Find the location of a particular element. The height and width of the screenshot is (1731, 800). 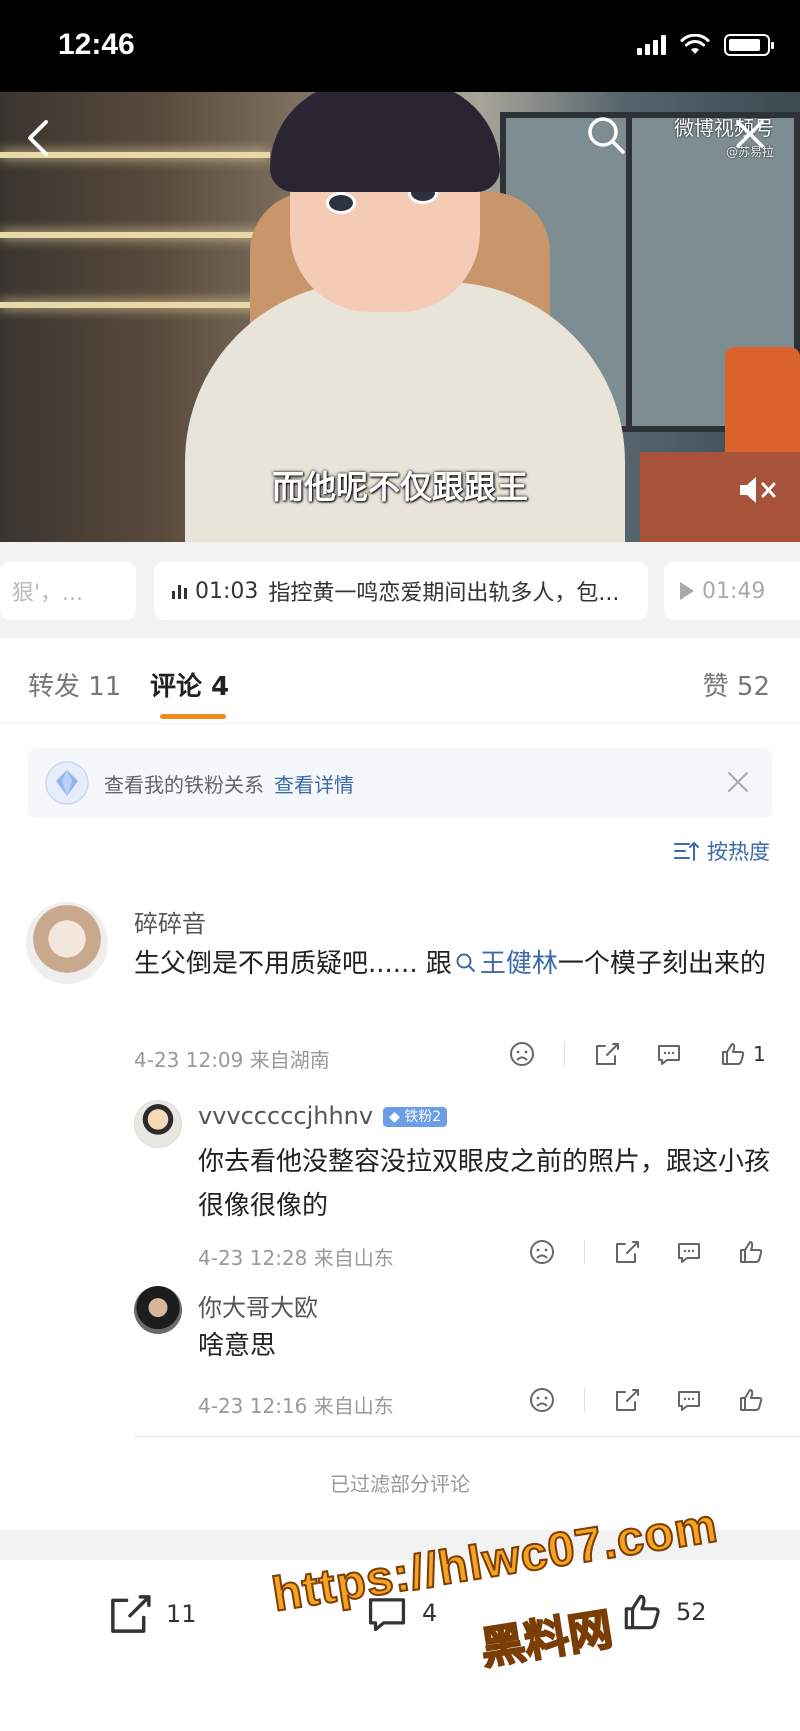

battery-level is located at coordinates (744, 45).